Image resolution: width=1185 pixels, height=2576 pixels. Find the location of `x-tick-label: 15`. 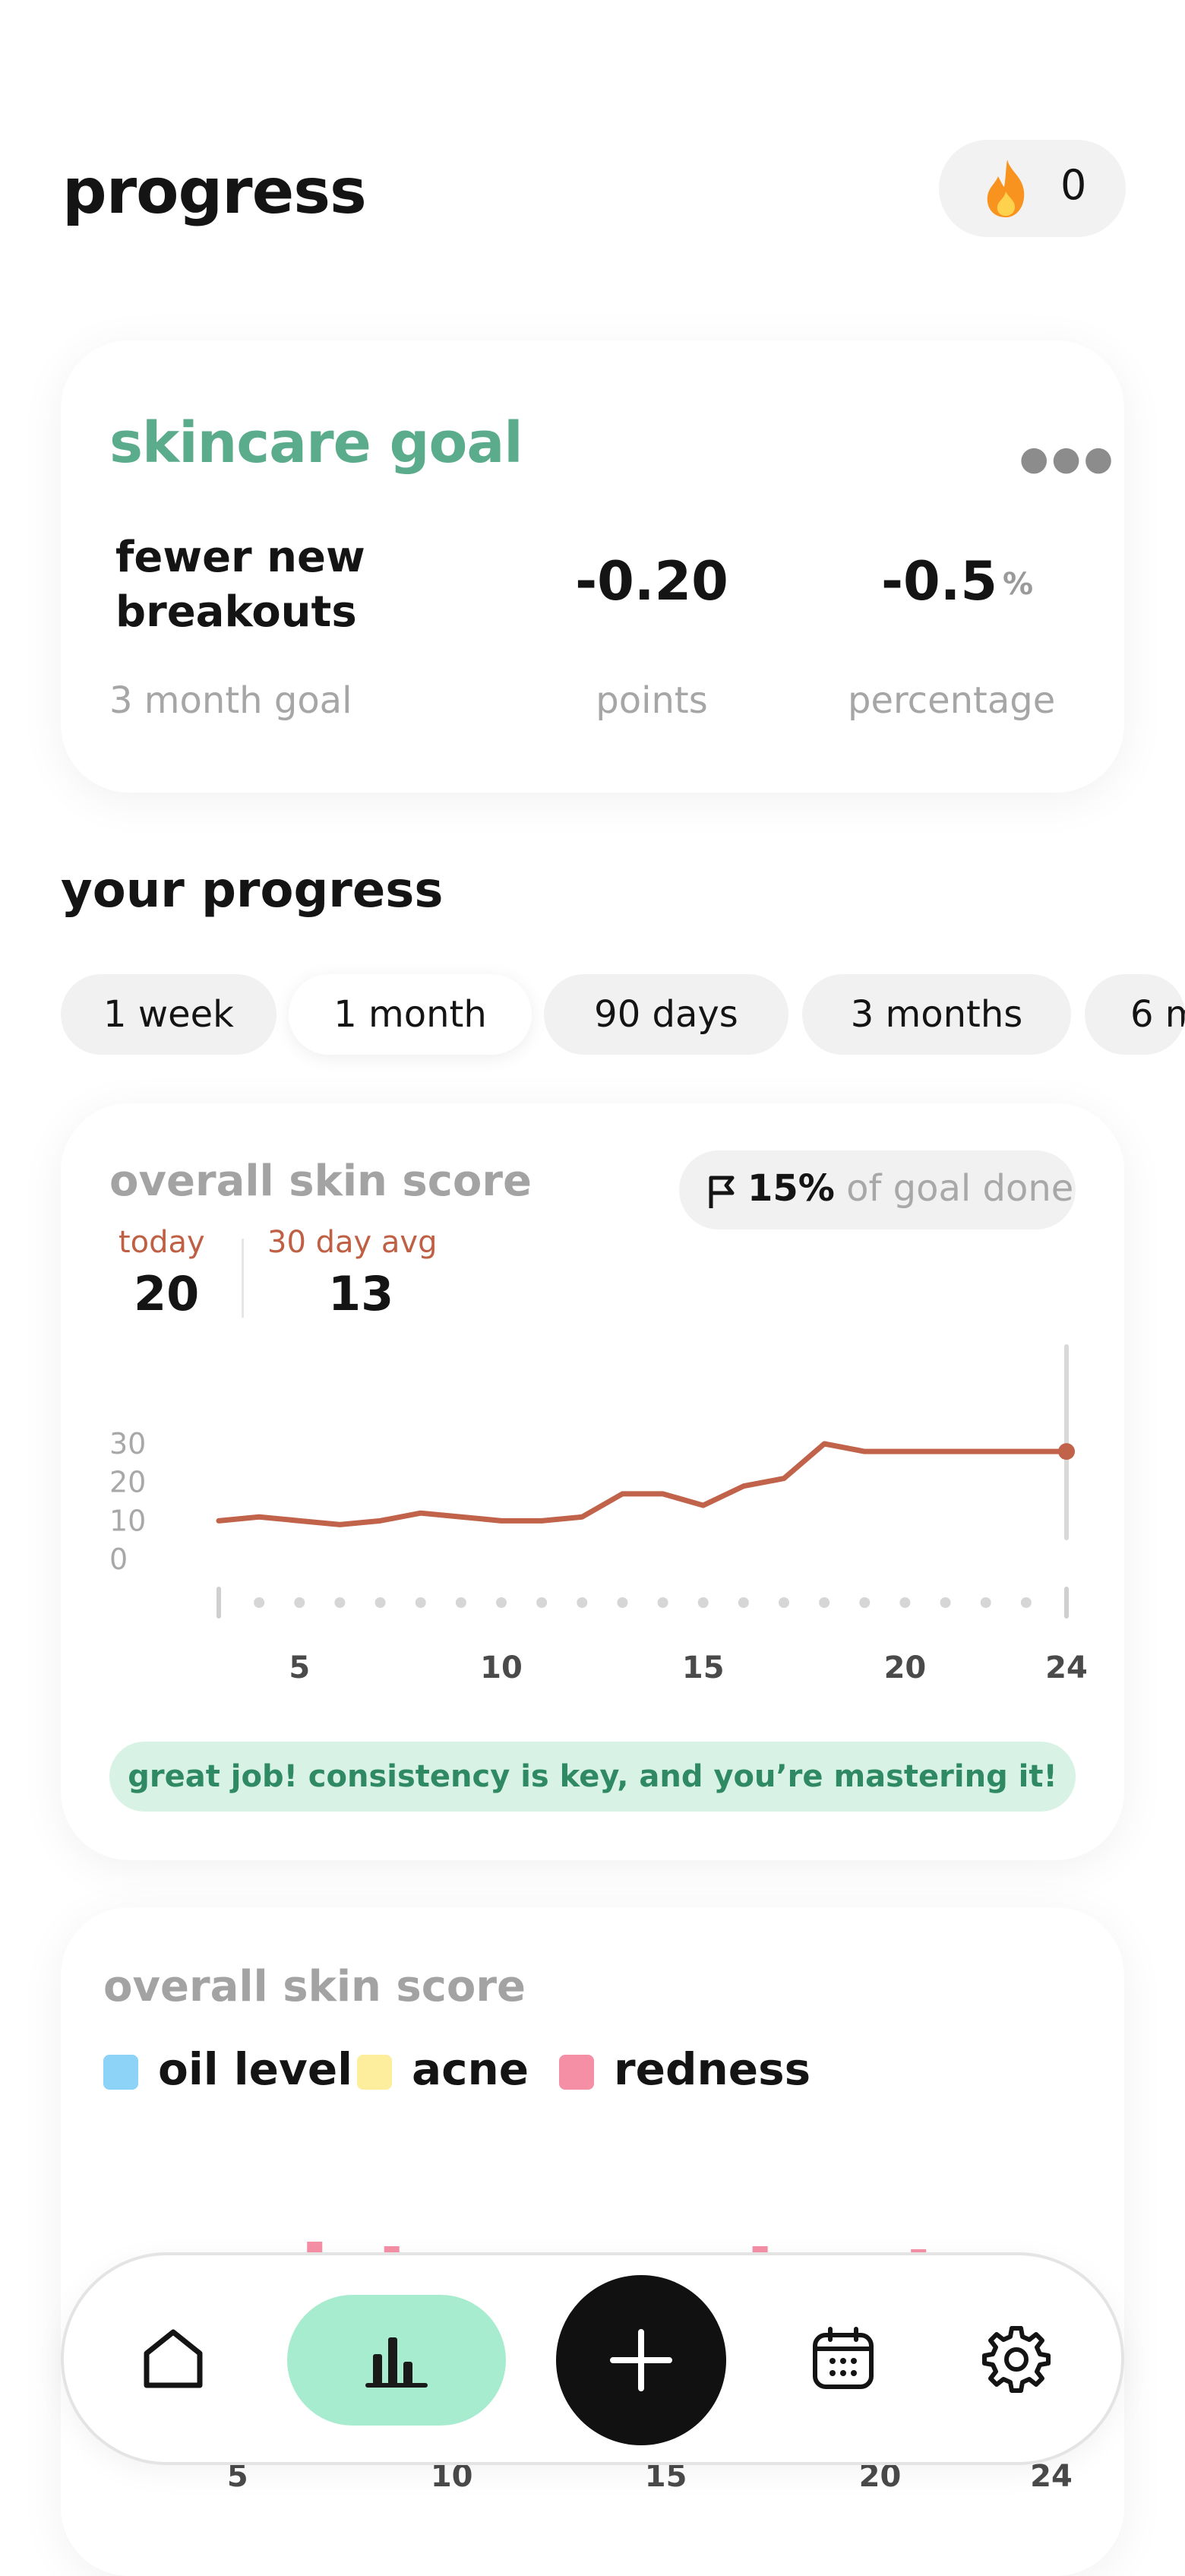

x-tick-label: 15 is located at coordinates (703, 1668).